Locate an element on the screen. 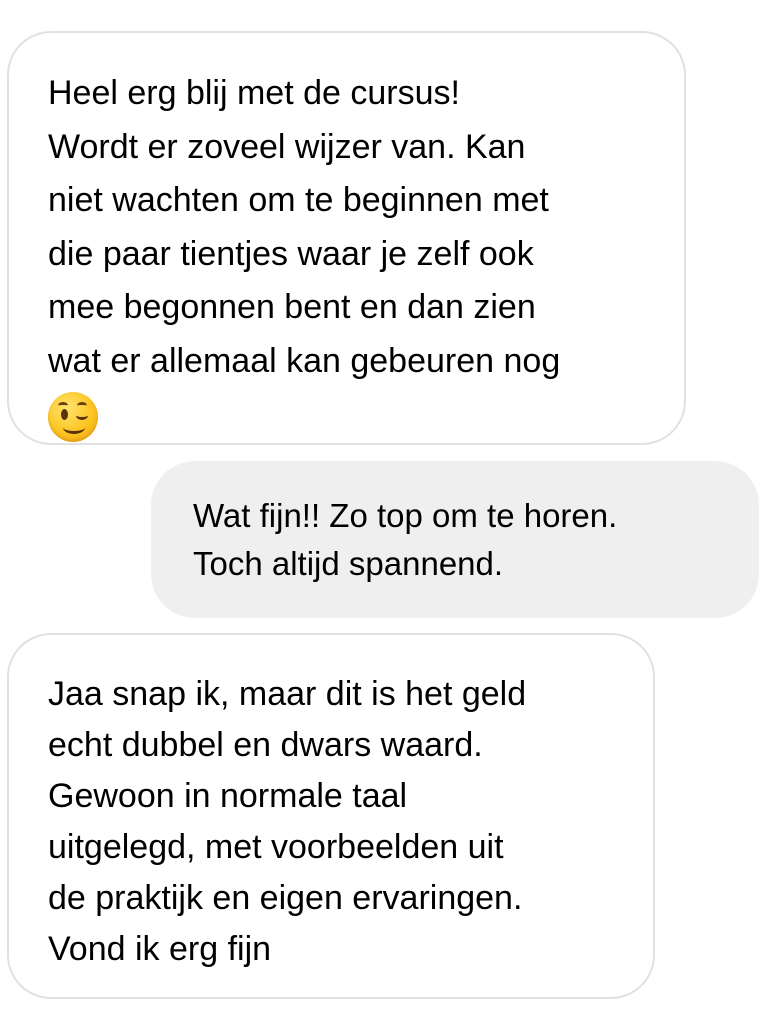 The image size is (768, 1011). message-text-line: Vond ik erg fijn is located at coordinates (160, 949).